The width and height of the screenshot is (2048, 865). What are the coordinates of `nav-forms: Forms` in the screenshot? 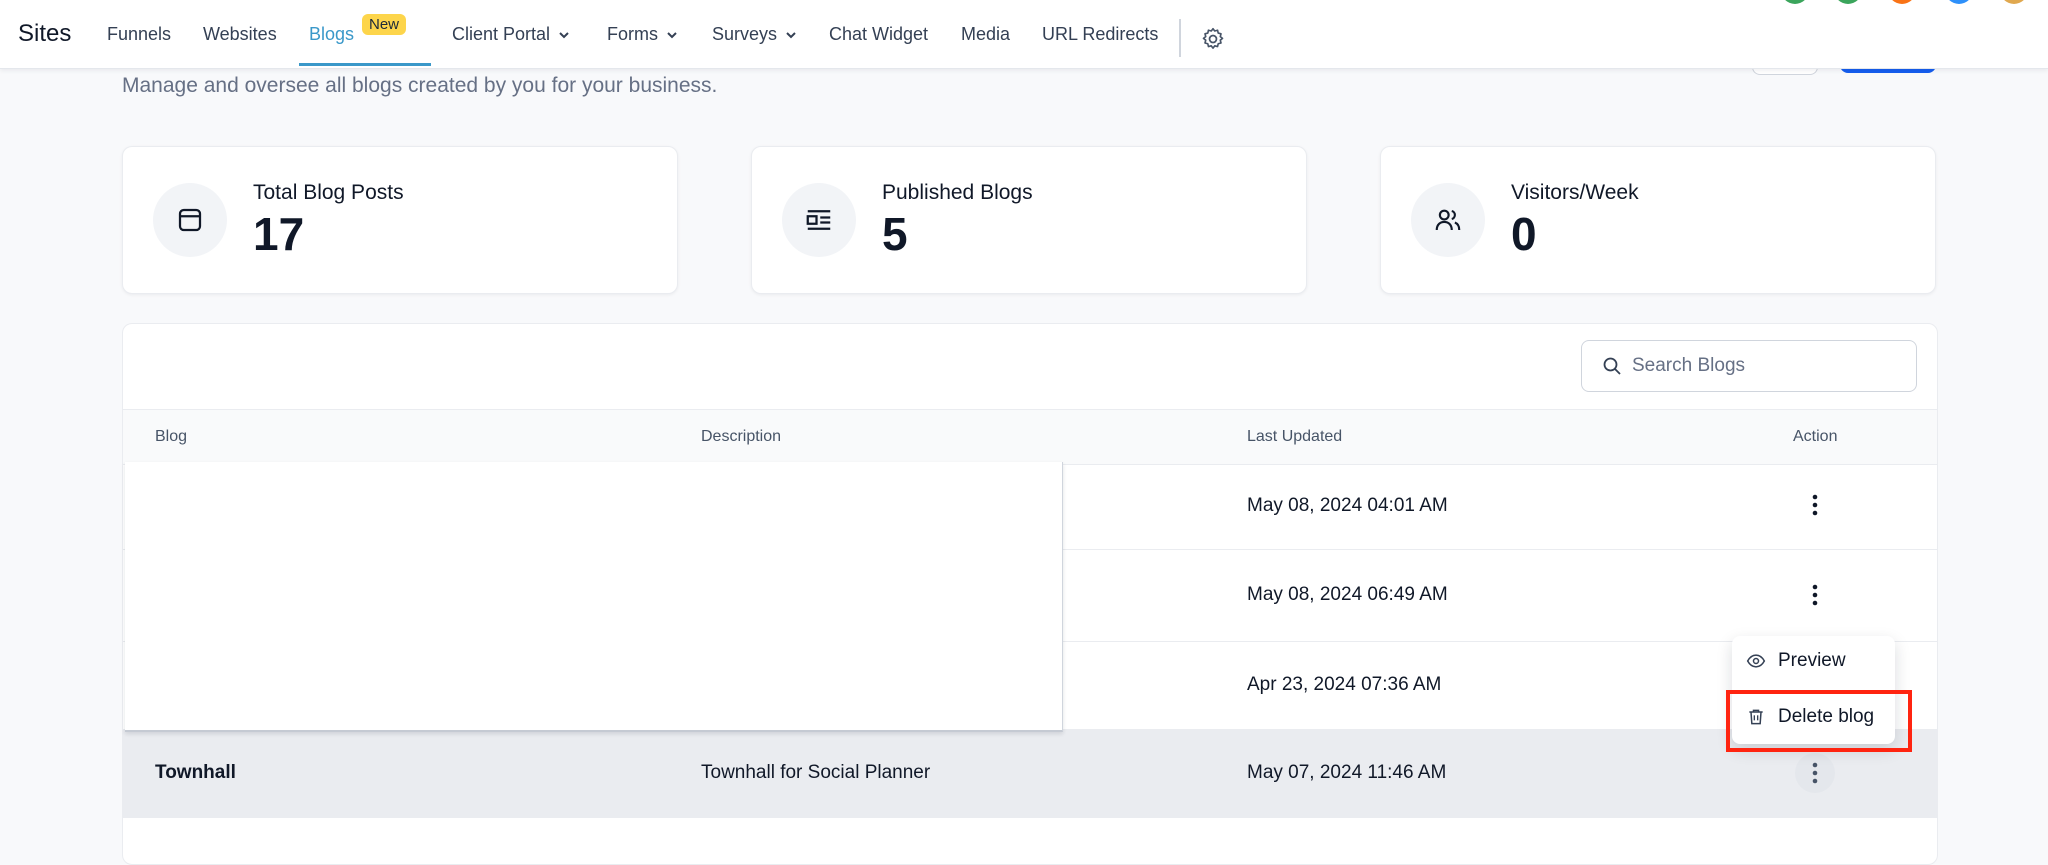 It's located at (642, 34).